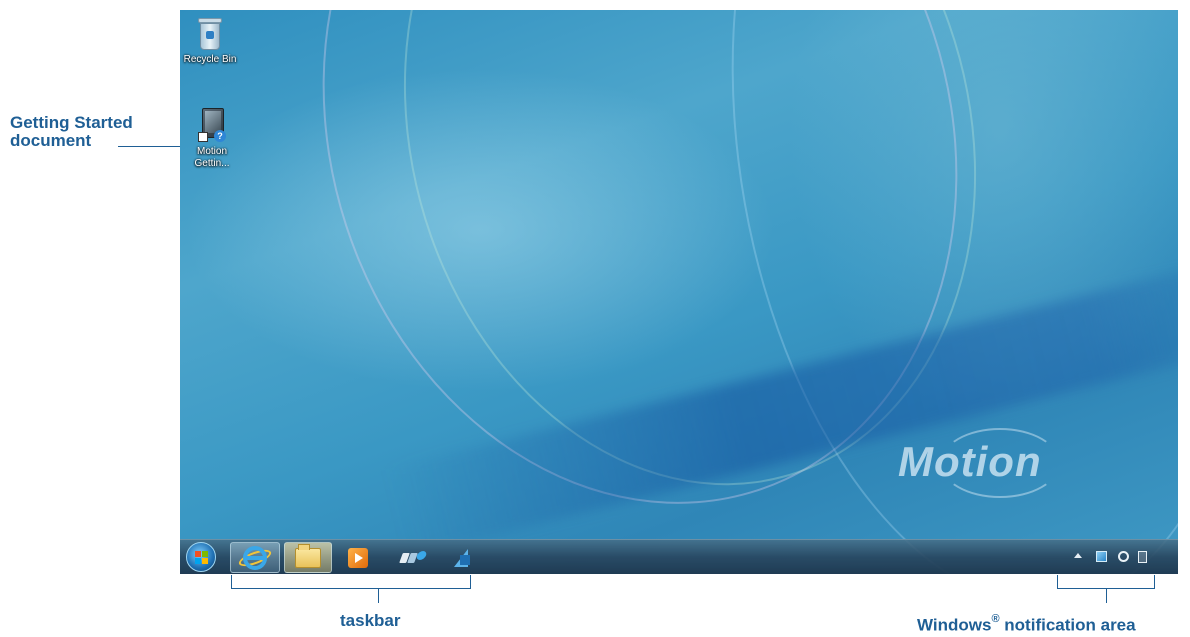 This screenshot has height=637, width=1190. I want to click on taskbar, so click(679, 556).